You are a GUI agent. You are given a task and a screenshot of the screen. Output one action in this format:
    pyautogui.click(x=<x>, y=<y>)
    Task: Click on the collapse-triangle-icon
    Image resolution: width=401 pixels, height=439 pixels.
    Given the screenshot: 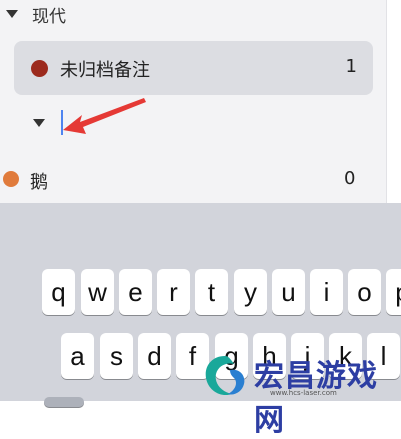 What is the action you would take?
    pyautogui.click(x=12, y=14)
    